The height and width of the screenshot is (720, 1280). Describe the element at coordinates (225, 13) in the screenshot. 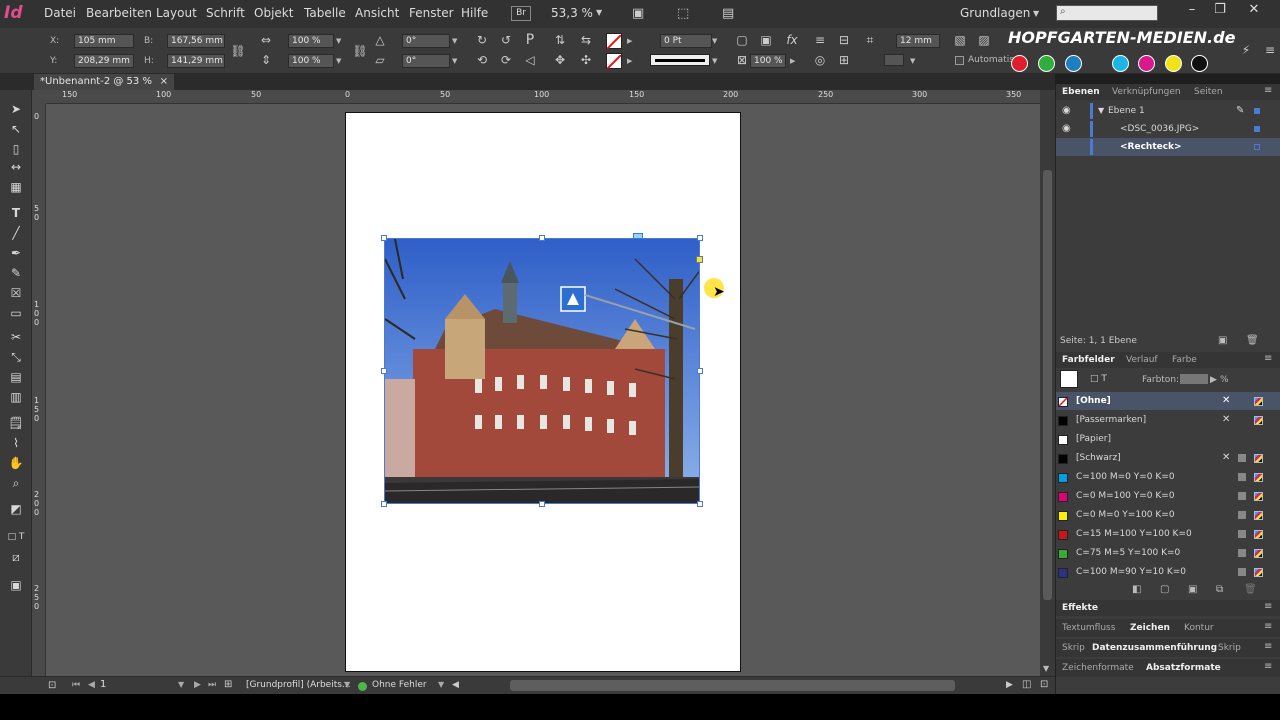

I see `menu-schrift: Schrift` at that location.